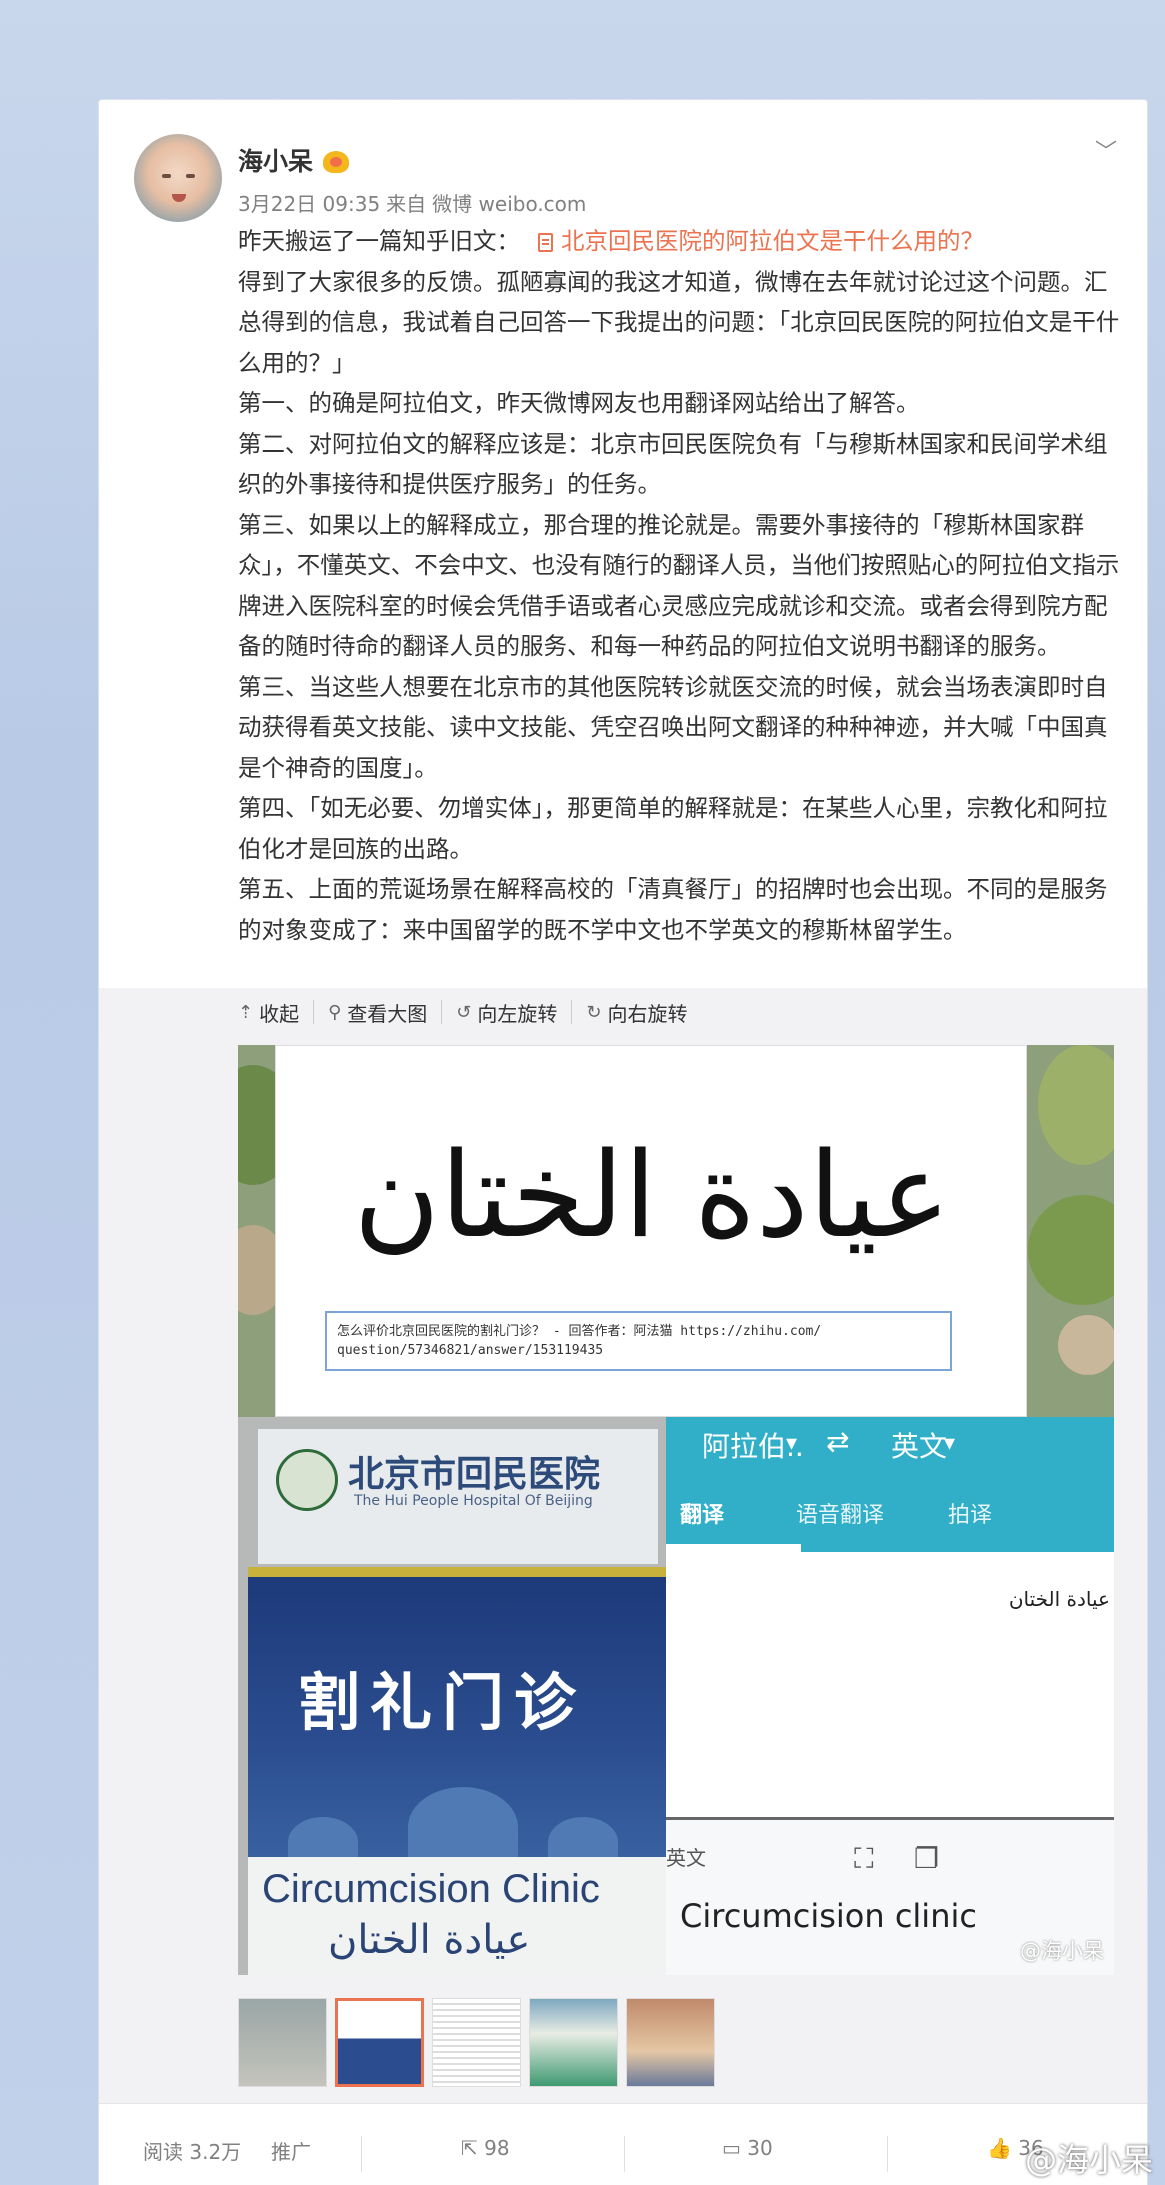  I want to click on comment-icon: ▭, so click(731, 2148).